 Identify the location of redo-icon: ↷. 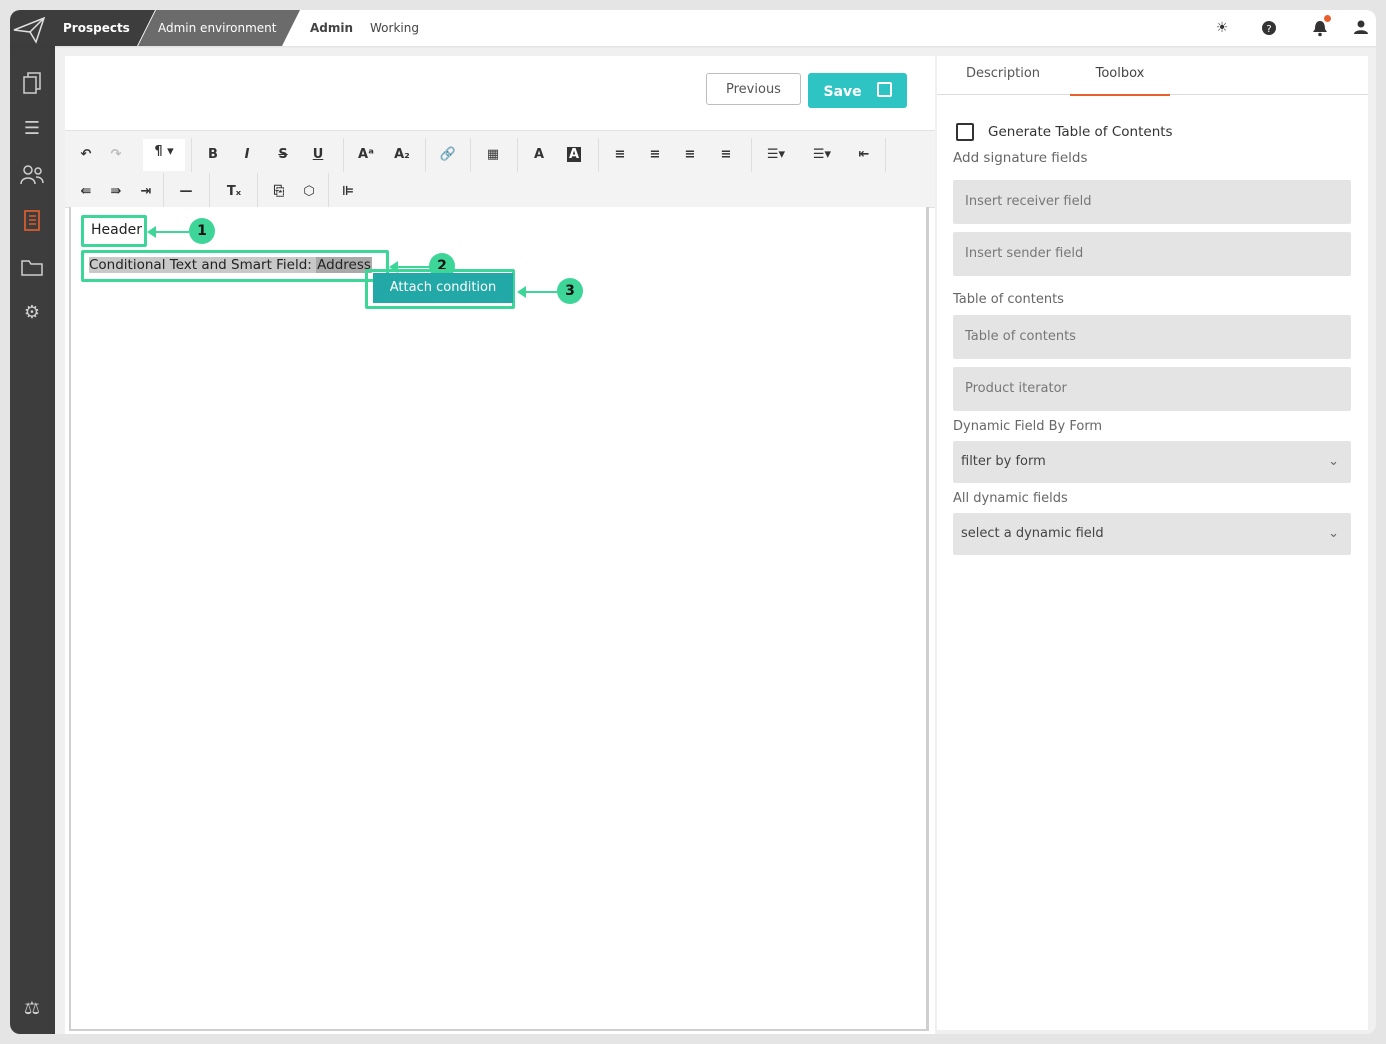
(116, 155).